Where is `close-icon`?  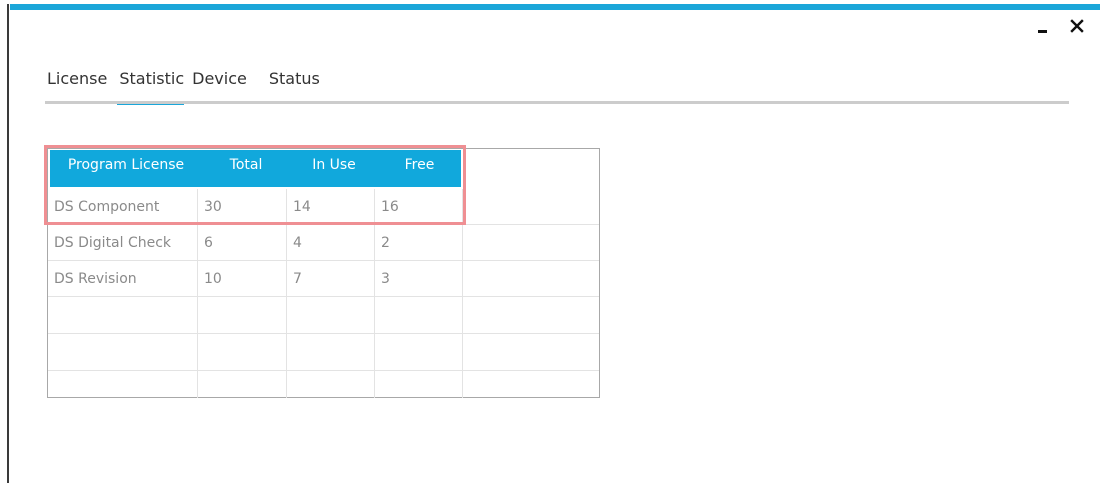 close-icon is located at coordinates (1077, 26).